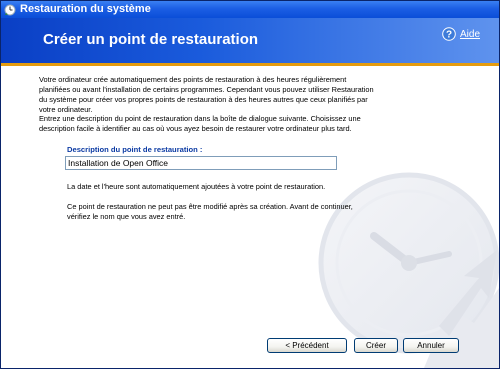 This screenshot has height=369, width=500. What do you see at coordinates (431, 345) in the screenshot?
I see `cancel-button: Annuler` at bounding box center [431, 345].